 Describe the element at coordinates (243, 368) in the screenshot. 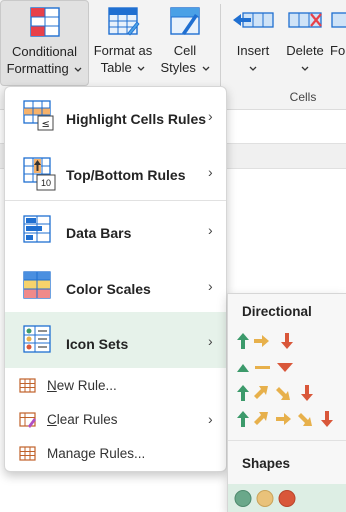

I see `triangle-up-green-icon` at that location.